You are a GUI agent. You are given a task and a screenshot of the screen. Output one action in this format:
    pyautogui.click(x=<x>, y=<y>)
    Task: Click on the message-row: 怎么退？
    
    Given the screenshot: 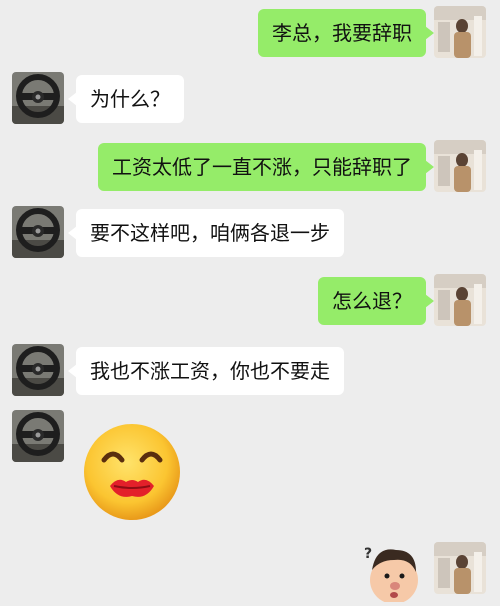 What is the action you would take?
    pyautogui.click(x=250, y=301)
    